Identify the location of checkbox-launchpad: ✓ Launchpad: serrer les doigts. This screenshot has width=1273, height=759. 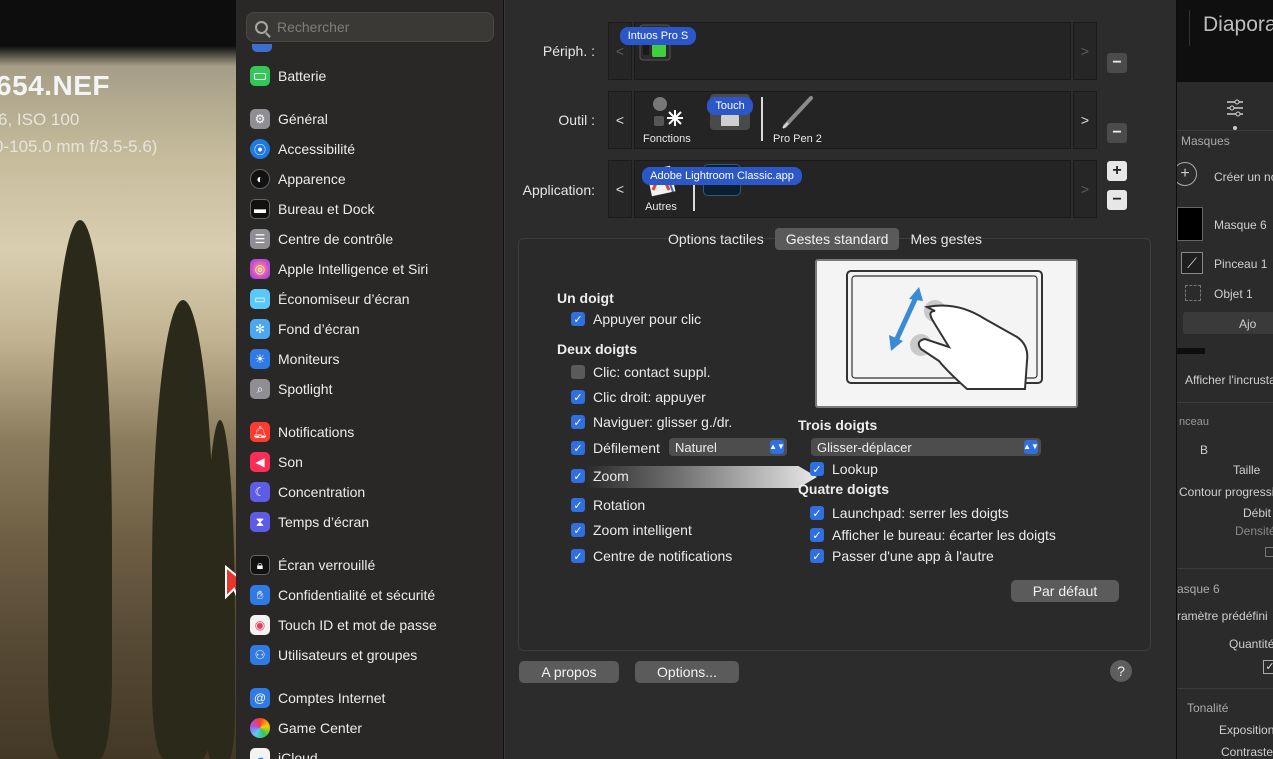
(909, 513).